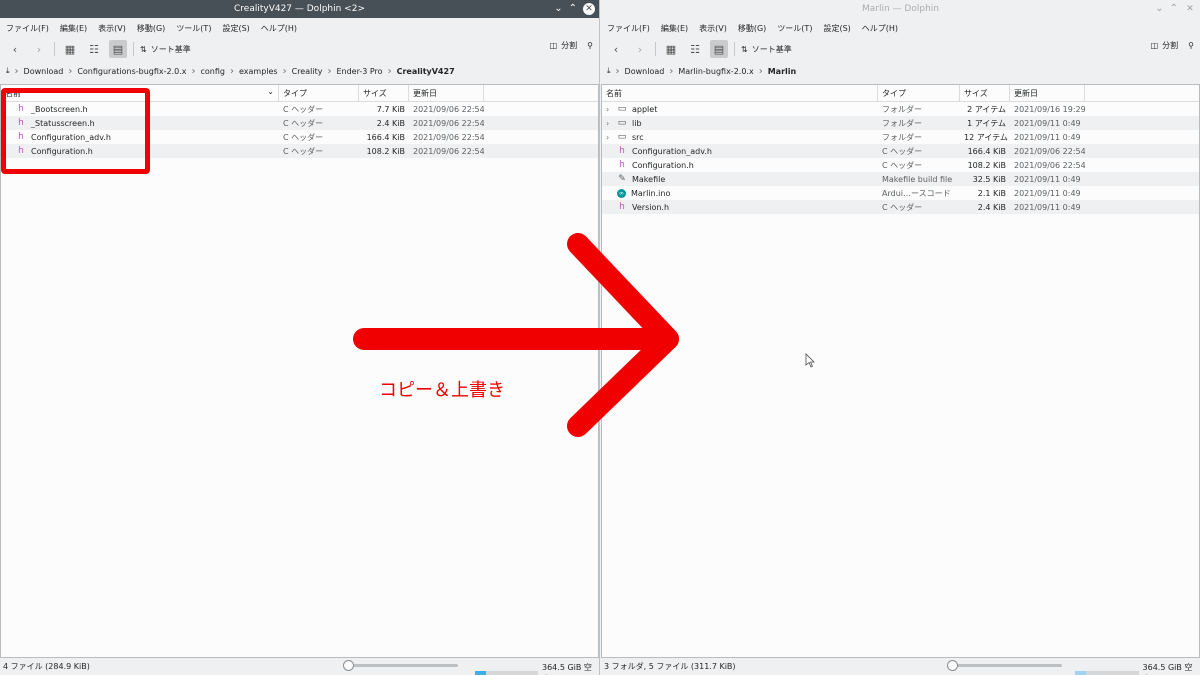  What do you see at coordinates (740, 137) in the screenshot?
I see `file-name-cell: › ▭ src` at bounding box center [740, 137].